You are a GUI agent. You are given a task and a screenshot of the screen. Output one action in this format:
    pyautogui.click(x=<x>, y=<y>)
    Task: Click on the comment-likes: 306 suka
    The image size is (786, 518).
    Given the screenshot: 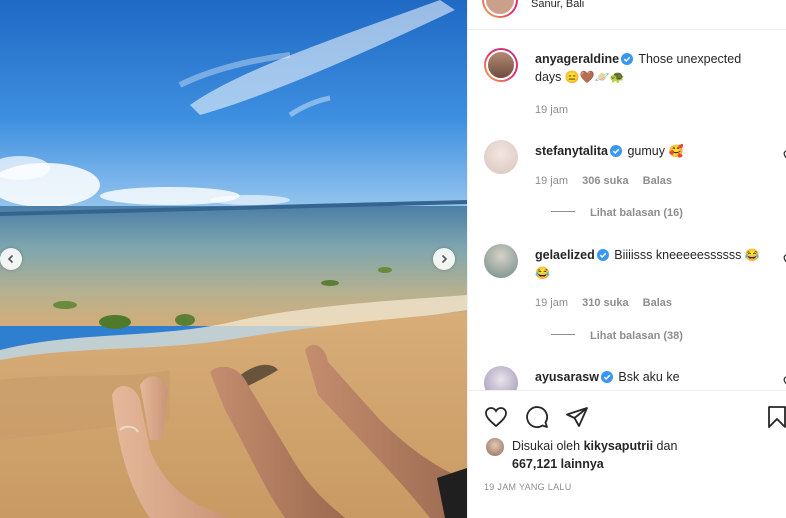 What is the action you would take?
    pyautogui.click(x=605, y=181)
    